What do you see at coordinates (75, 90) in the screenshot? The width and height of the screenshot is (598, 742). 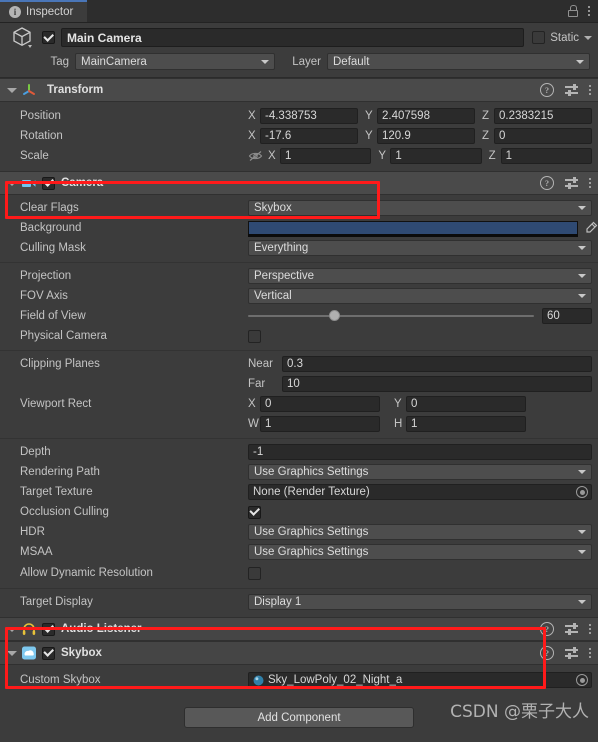 I see `component-title-transform: Transform` at bounding box center [75, 90].